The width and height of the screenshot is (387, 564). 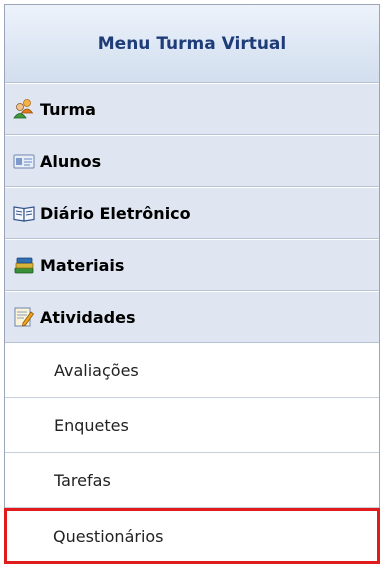 What do you see at coordinates (24, 161) in the screenshot?
I see `id-card-icon` at bounding box center [24, 161].